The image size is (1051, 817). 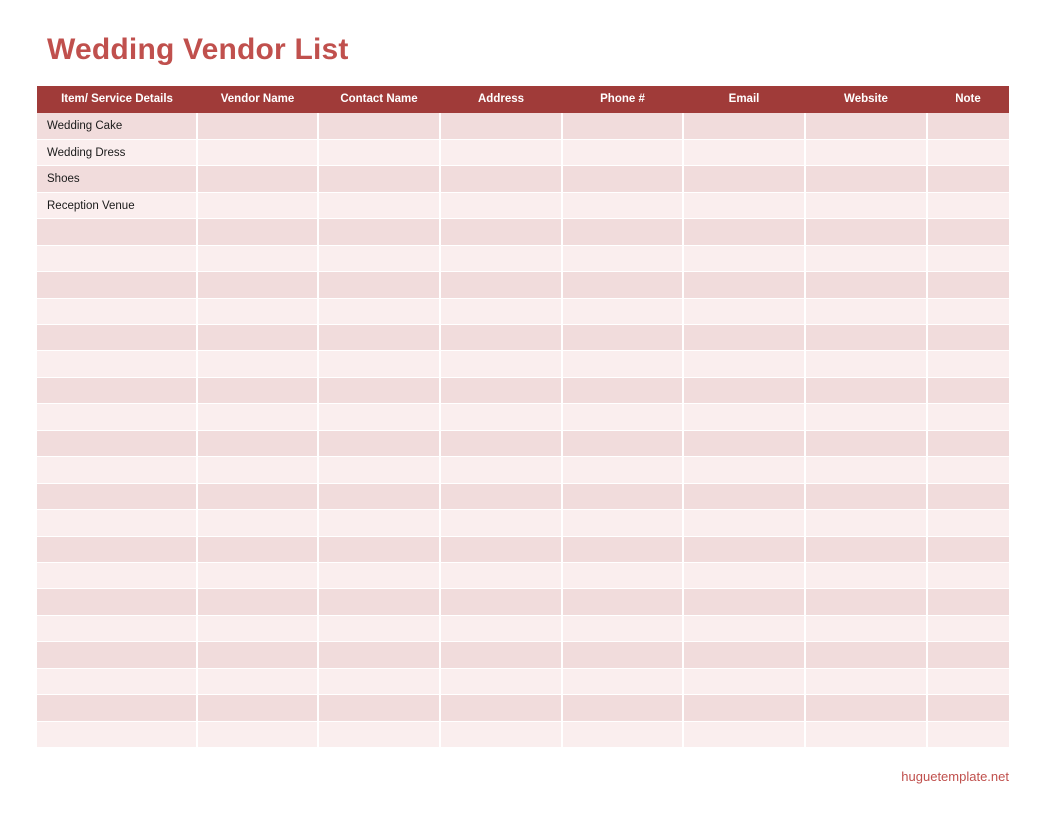 I want to click on column-header-6: Website, so click(x=866, y=99).